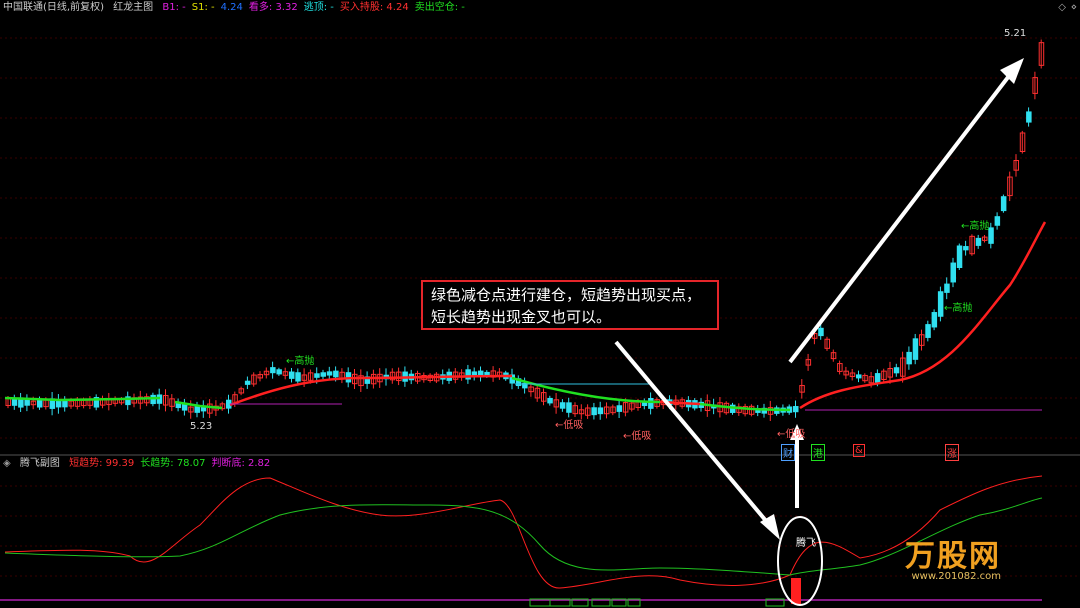 This screenshot has height=608, width=1080. What do you see at coordinates (203, 7) in the screenshot?
I see `mainItems-item-1: S1: -` at bounding box center [203, 7].